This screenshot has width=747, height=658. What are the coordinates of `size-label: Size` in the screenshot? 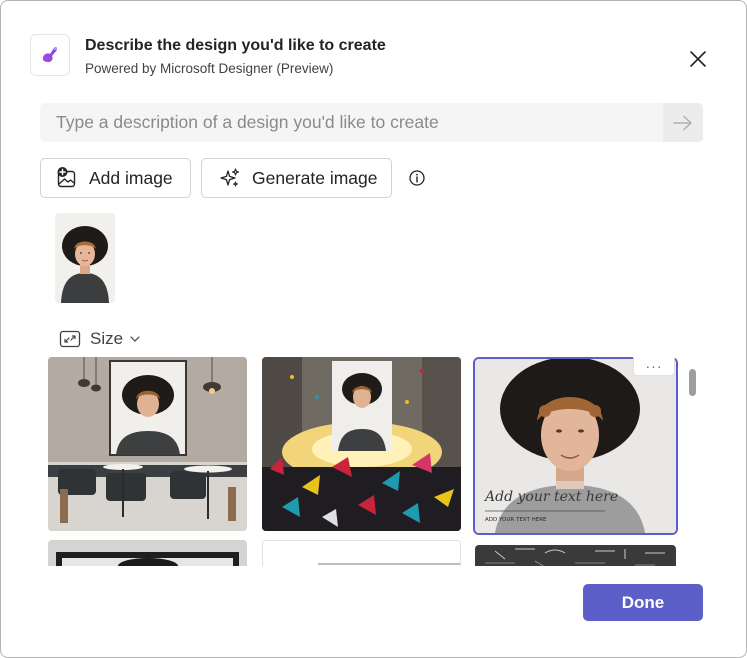 It's located at (107, 338).